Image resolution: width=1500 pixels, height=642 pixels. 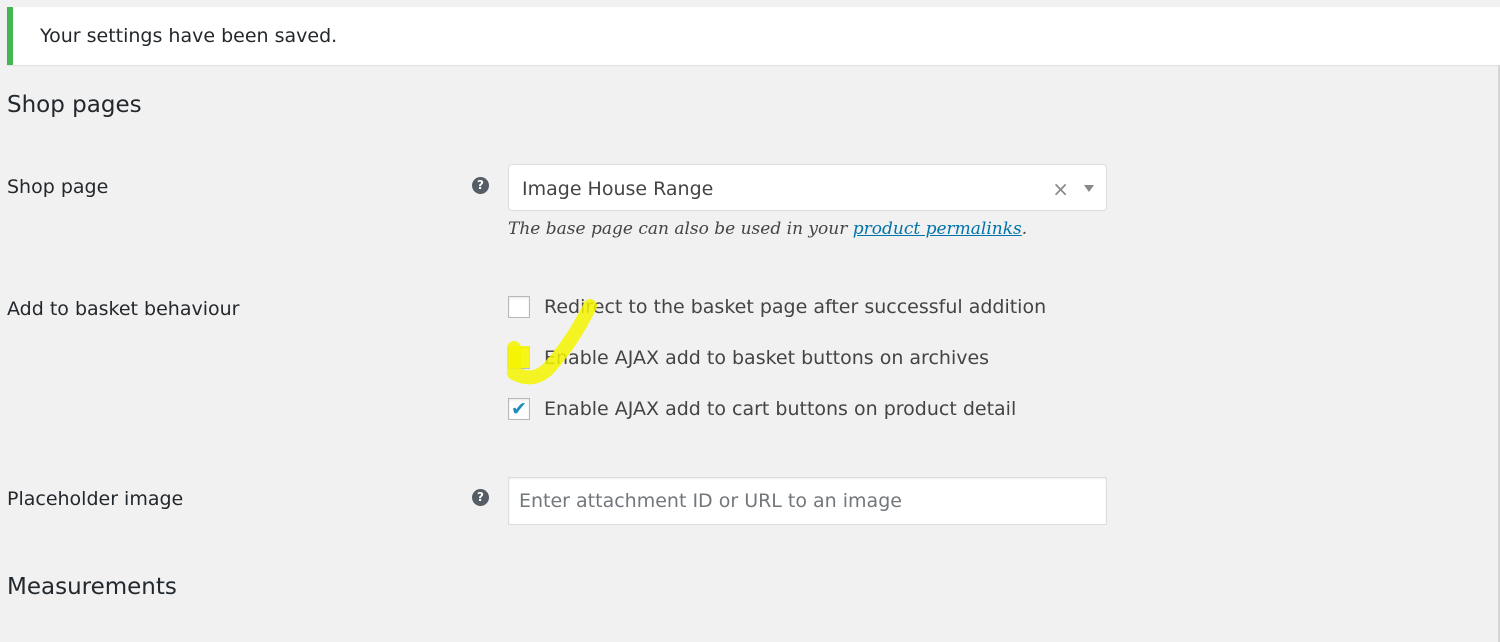 I want to click on placeholder-image-input, so click(x=807, y=501).